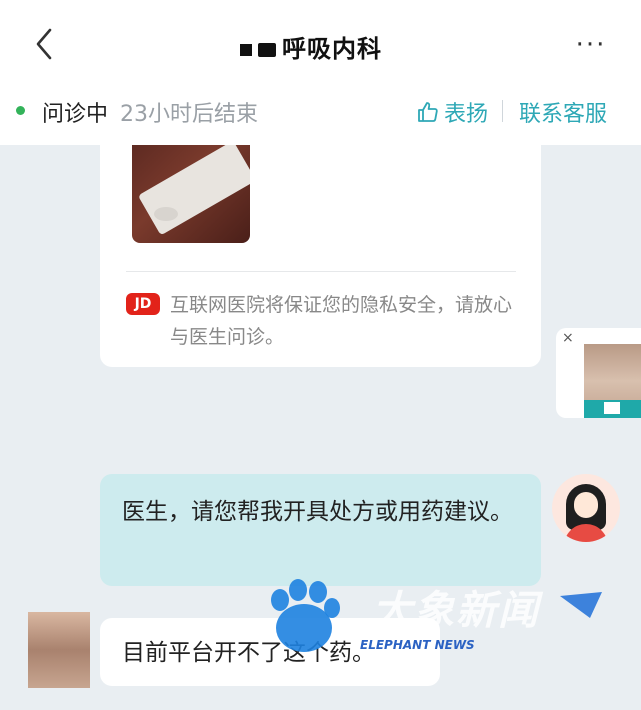 Image resolution: width=641 pixels, height=710 pixels. Describe the element at coordinates (317, 512) in the screenshot. I see `message-text: 医生，请您帮我开具处方或用药建议。` at that location.